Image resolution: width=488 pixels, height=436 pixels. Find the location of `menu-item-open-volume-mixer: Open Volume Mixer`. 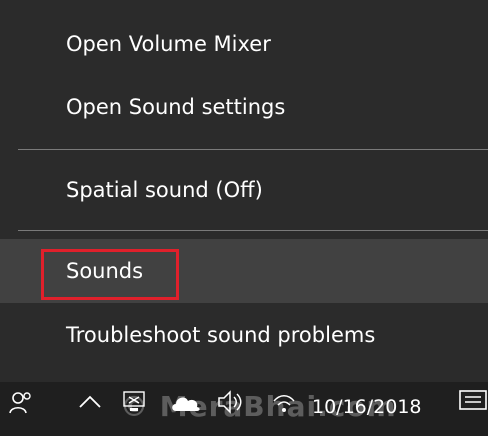

menu-item-open-volume-mixer: Open Volume Mixer is located at coordinates (244, 44).